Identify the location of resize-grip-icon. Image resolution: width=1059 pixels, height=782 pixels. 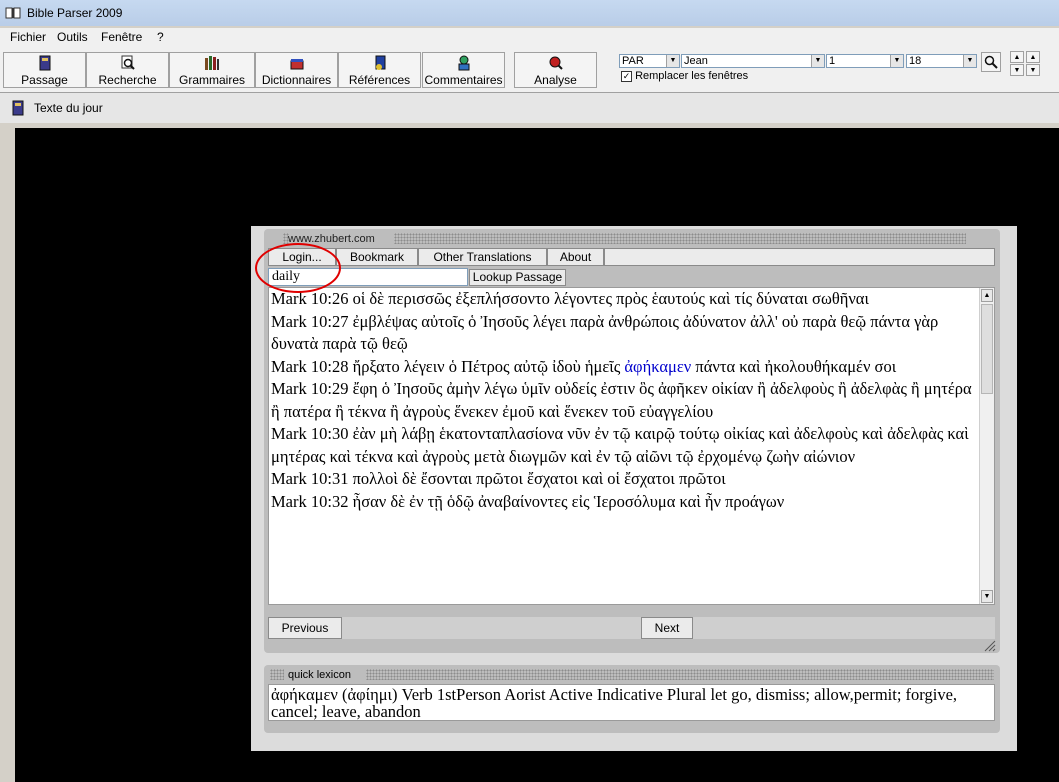
(990, 646).